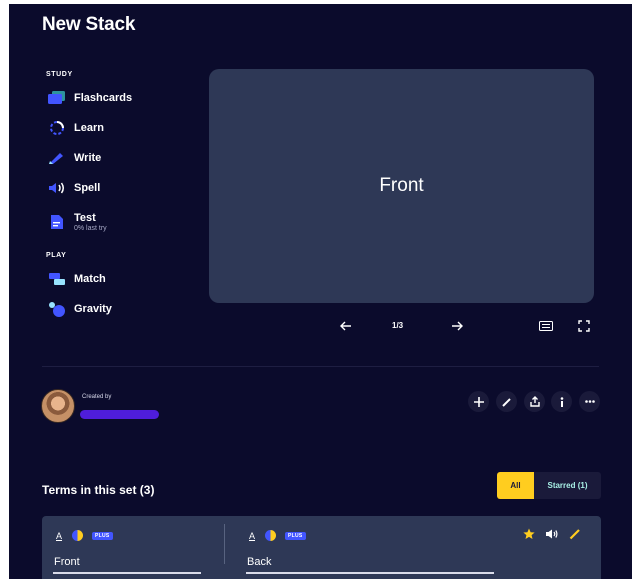 The image size is (638, 579). I want to click on star-button, so click(529, 534).